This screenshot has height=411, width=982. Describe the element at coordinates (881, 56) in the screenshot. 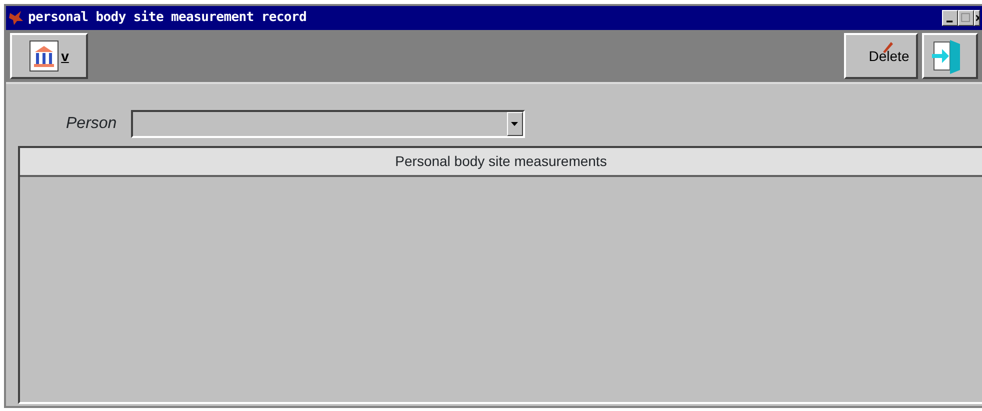

I see `delete-button: Delete` at that location.